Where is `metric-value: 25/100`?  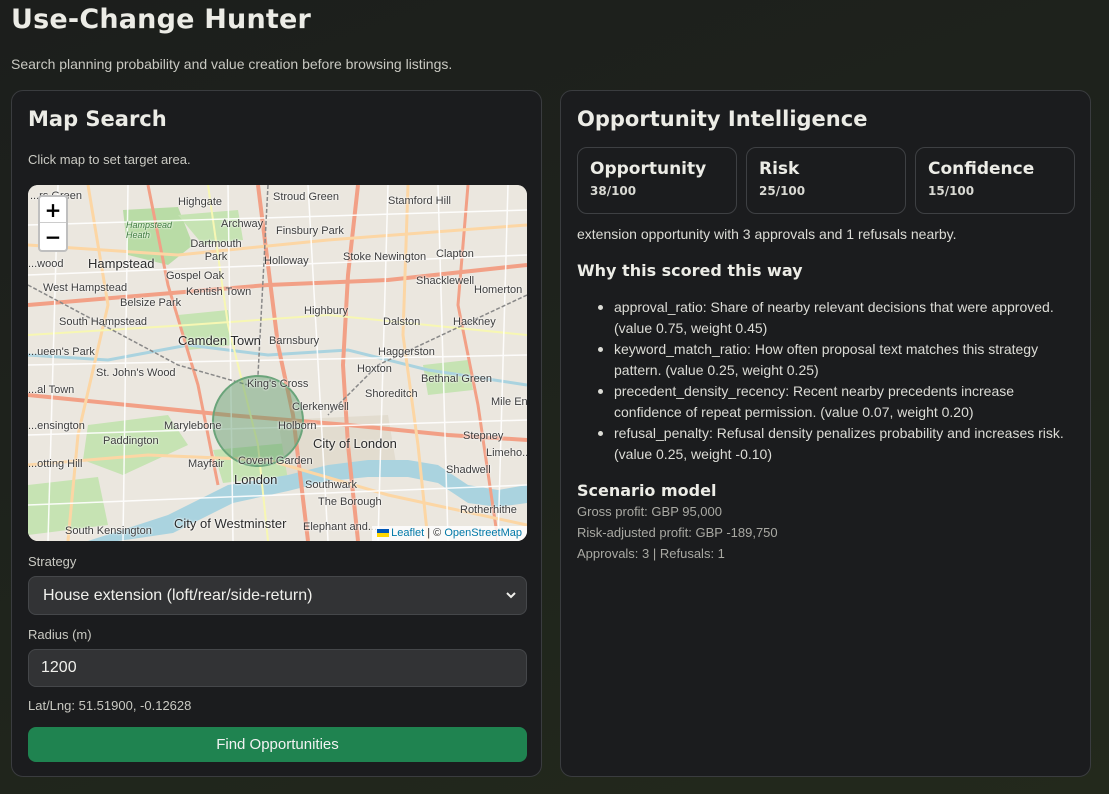
metric-value: 25/100 is located at coordinates (782, 191).